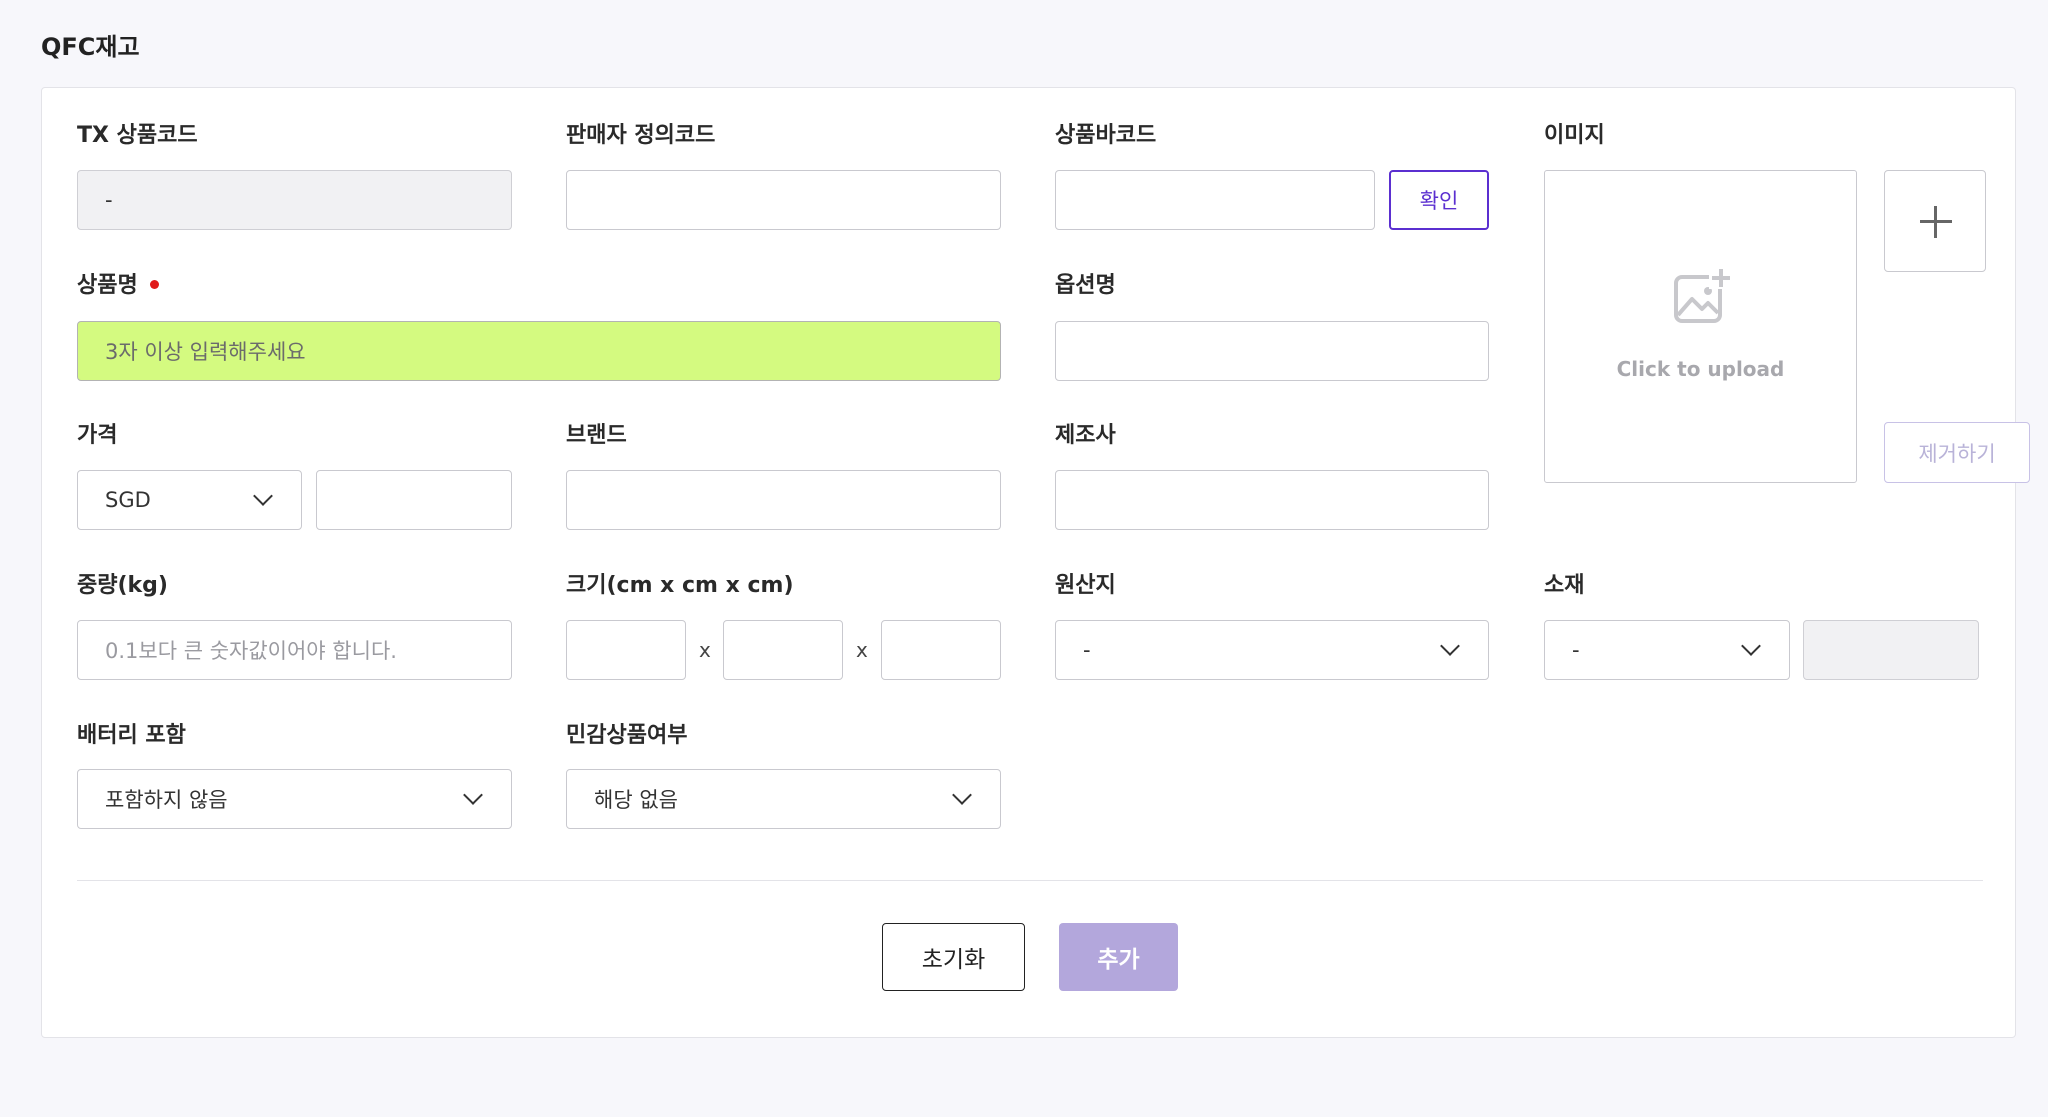 The image size is (2048, 1117). Describe the element at coordinates (636, 800) in the screenshot. I see `sensitive-value: 해당 없음` at that location.